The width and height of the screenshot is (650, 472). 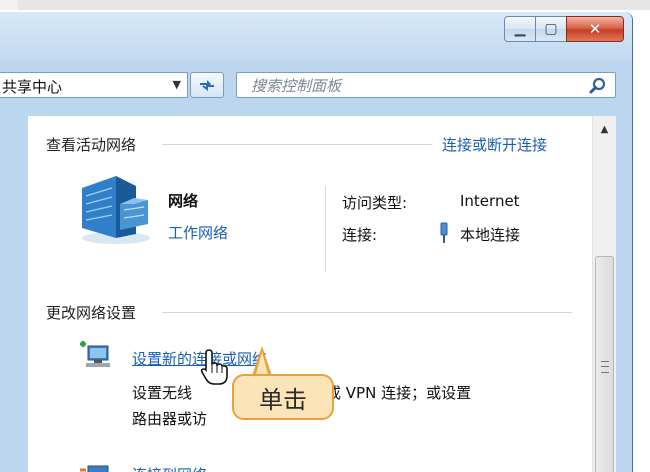 I want to click on refresh-icon, so click(x=207, y=85).